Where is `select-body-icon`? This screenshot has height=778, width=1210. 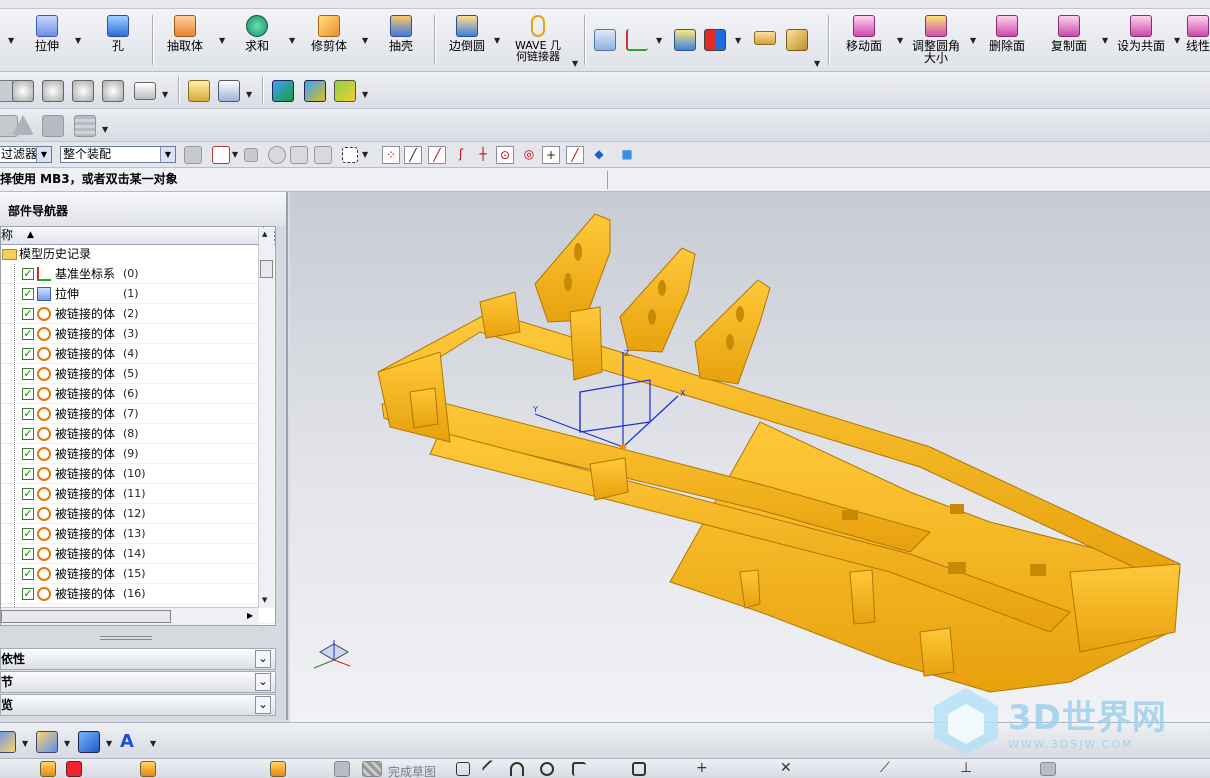
select-body-icon is located at coordinates (299, 155).